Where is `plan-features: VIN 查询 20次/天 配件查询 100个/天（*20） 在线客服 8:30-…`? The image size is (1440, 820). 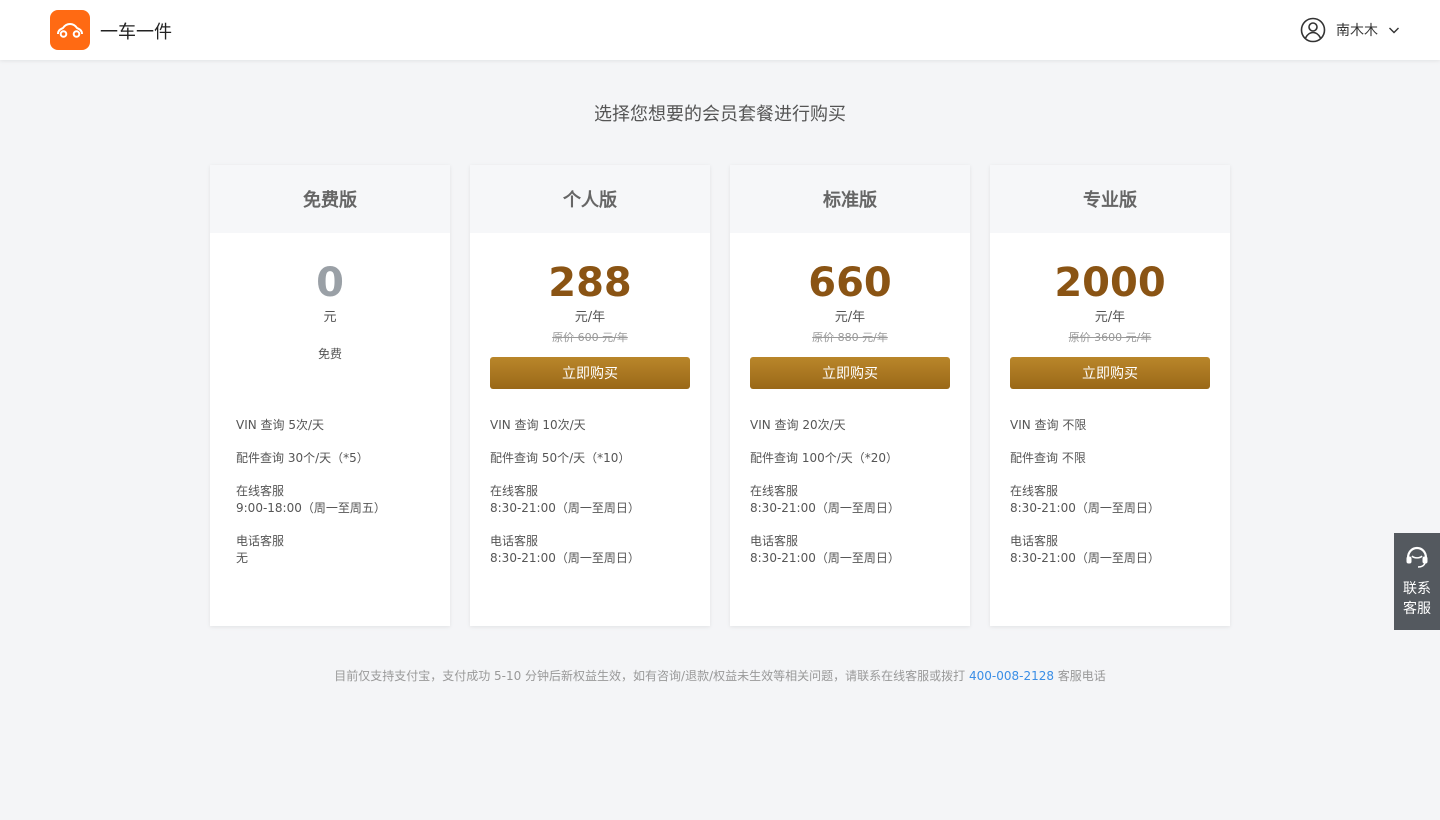 plan-features: VIN 查询 20次/天 配件查询 100个/天（*20） 在线客服 8:30-… is located at coordinates (853, 500).